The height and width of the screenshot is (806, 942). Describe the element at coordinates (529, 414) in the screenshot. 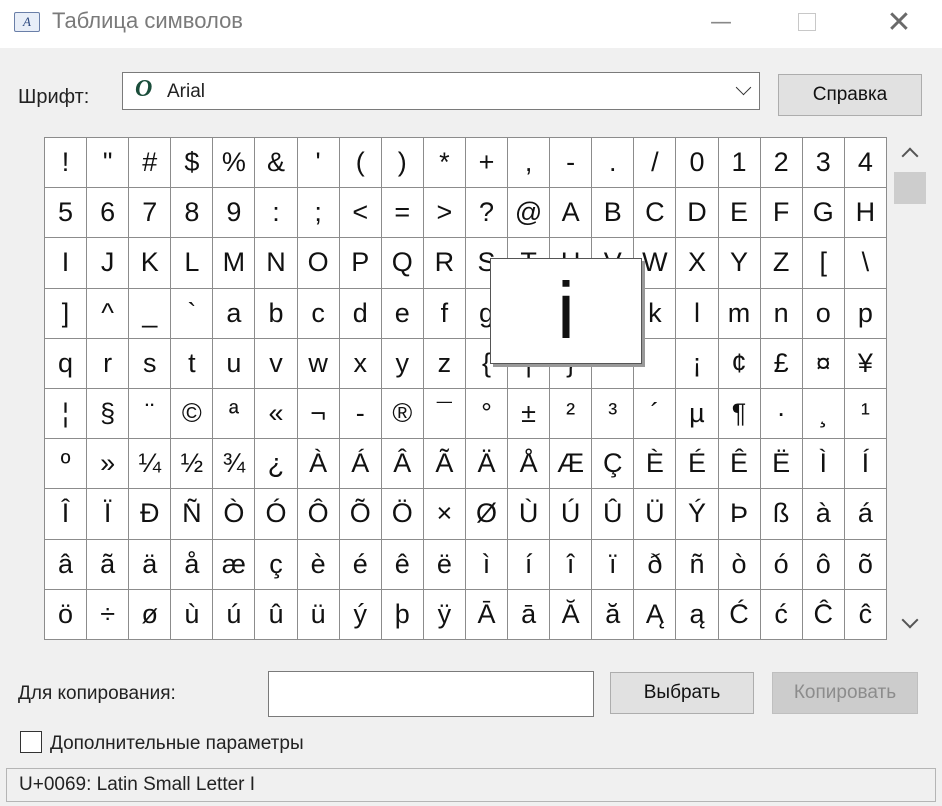

I see `symbol-cell: ±` at that location.